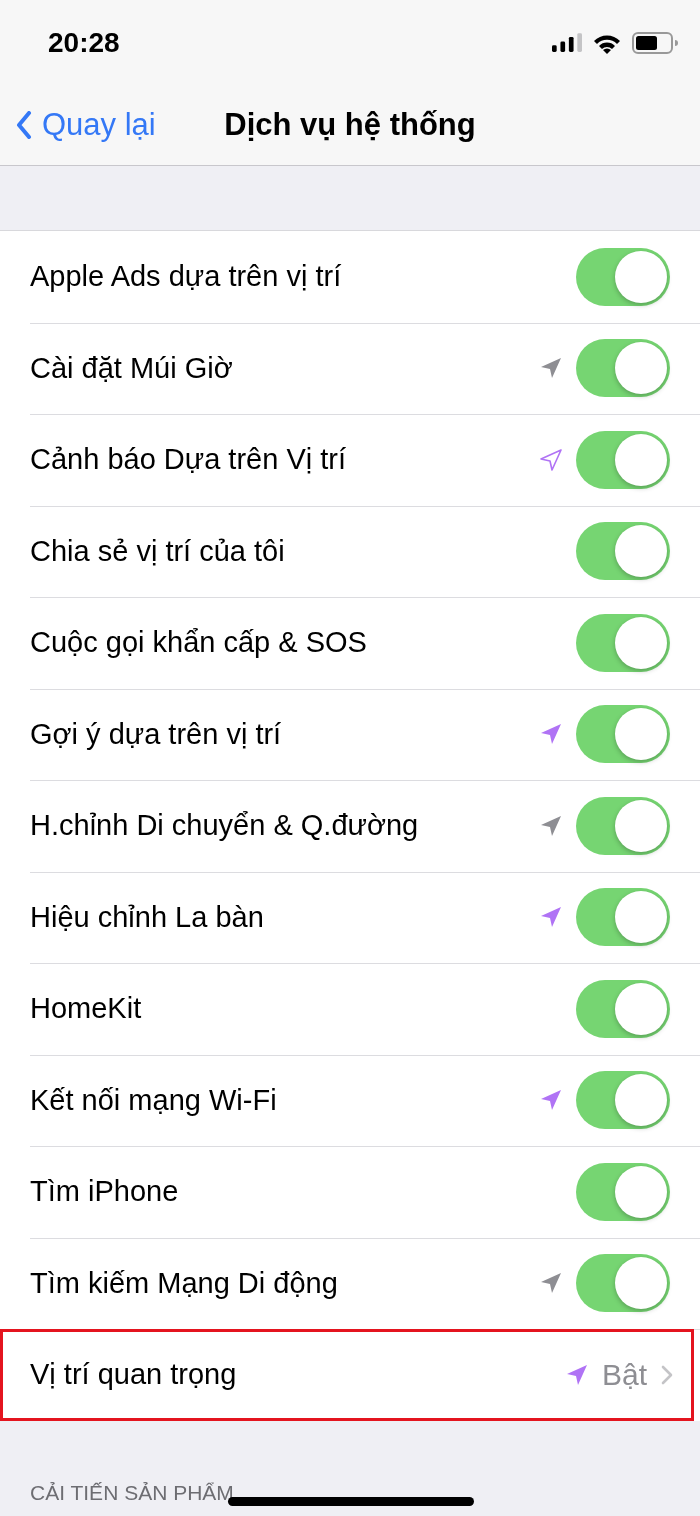 The width and height of the screenshot is (700, 1516). I want to click on setting-label: Cuộc gọi khẩn cấp & SOS, so click(198, 643).